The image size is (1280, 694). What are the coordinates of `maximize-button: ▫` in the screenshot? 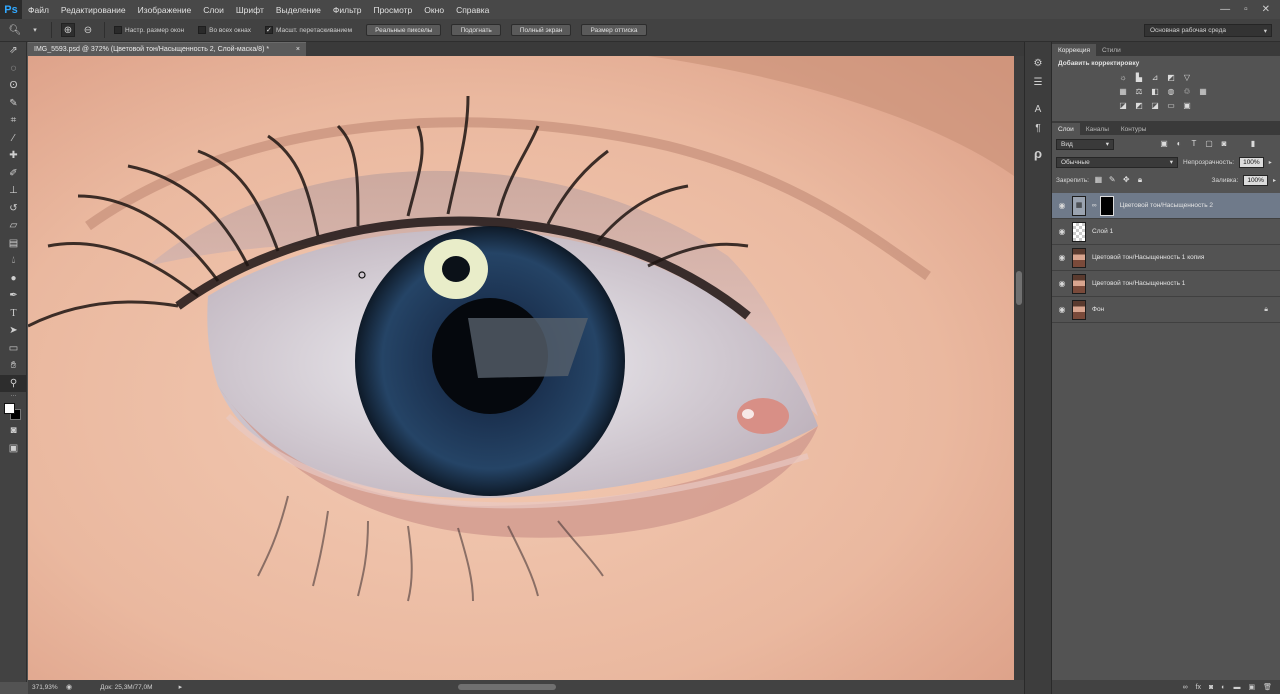 It's located at (1246, 9).